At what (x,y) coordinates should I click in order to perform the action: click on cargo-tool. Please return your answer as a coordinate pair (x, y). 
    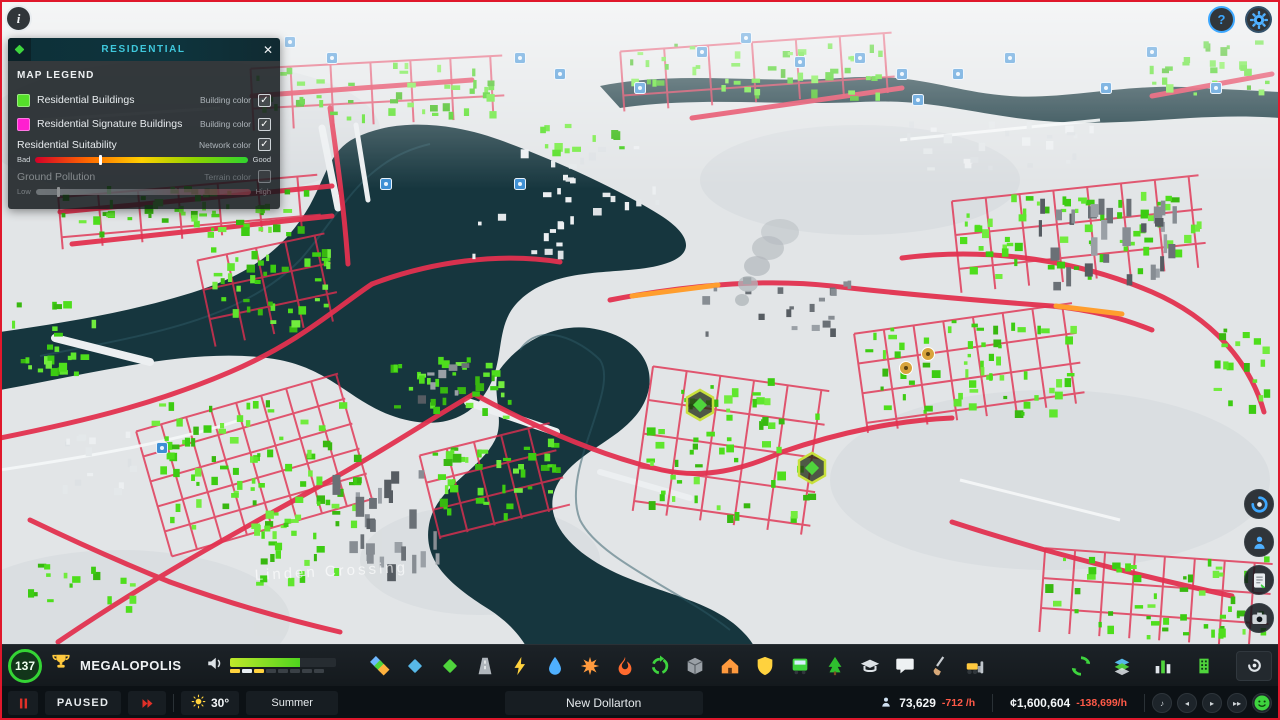
    Looking at the image, I should click on (695, 666).